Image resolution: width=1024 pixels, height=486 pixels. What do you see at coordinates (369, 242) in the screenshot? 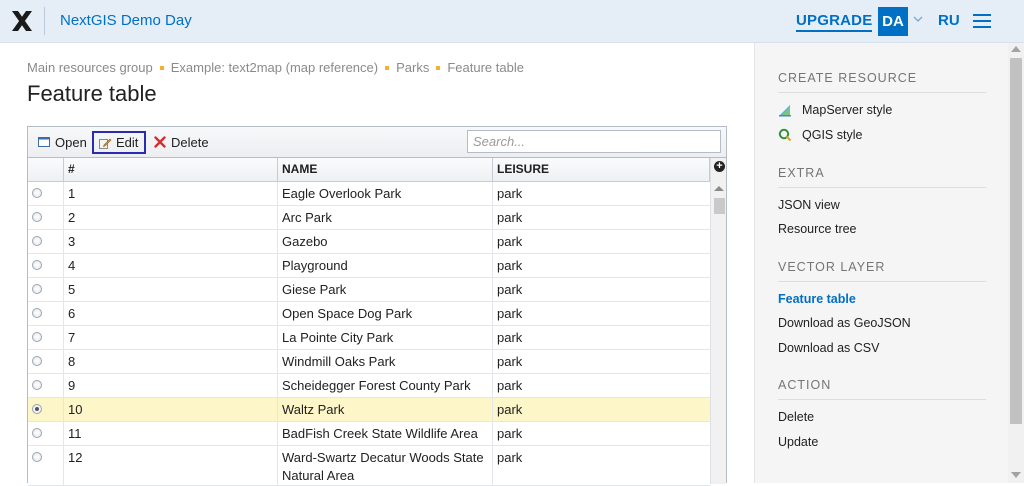
I see `table-row: 3 Gazebo park` at bounding box center [369, 242].